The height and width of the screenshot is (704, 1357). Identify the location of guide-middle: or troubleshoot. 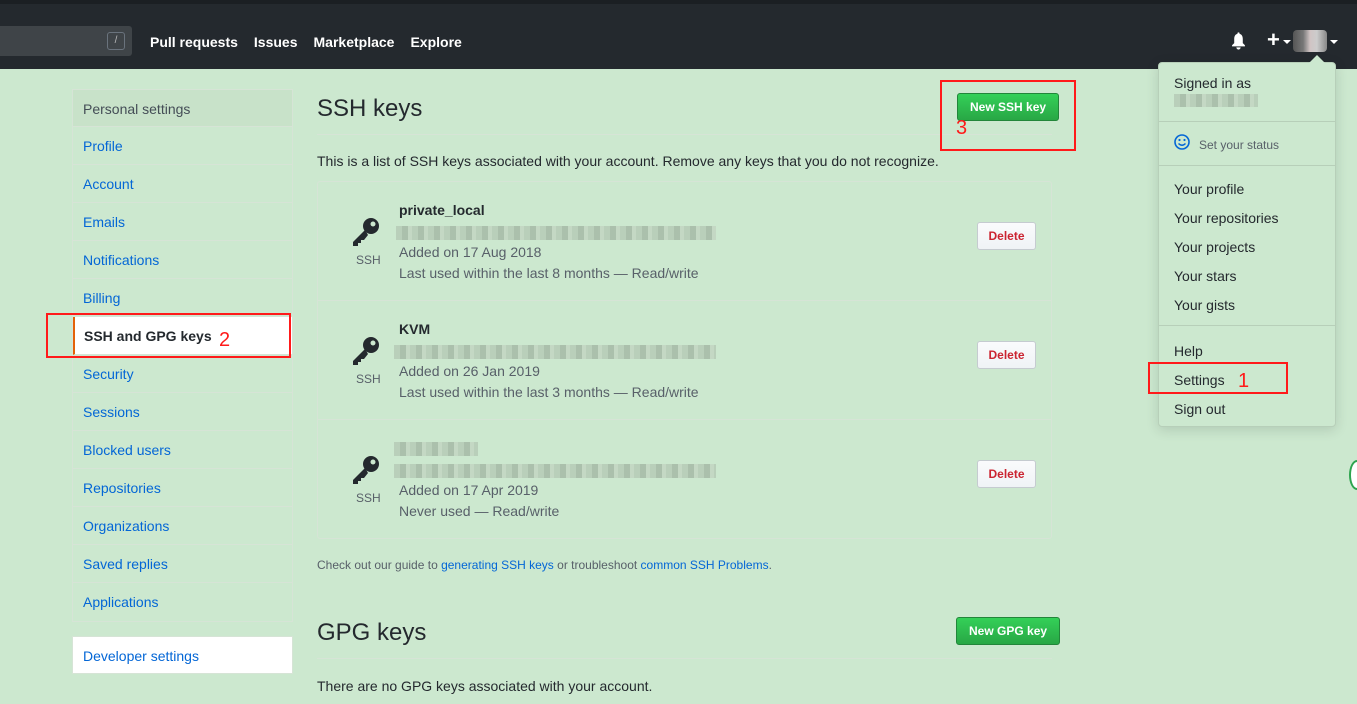
(597, 565).